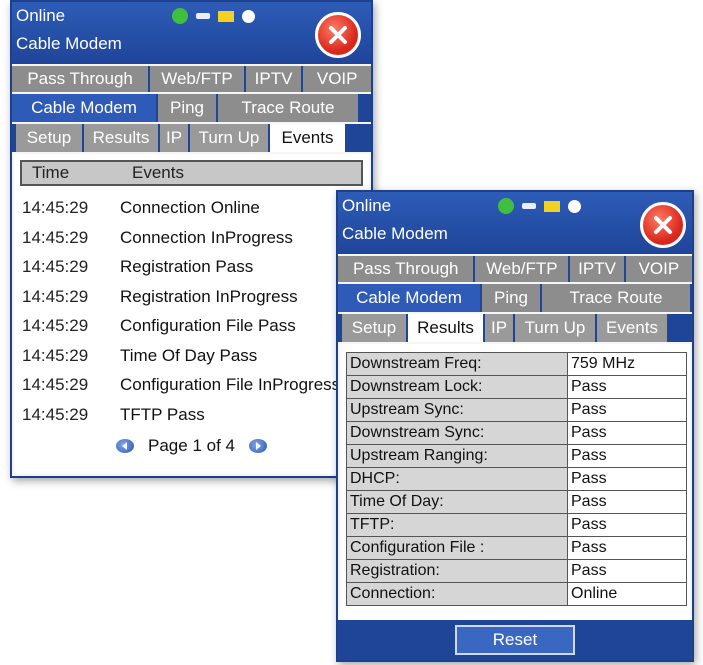 Image resolution: width=703 pixels, height=665 pixels. What do you see at coordinates (209, 296) in the screenshot?
I see `event-text: Registration InProgress` at bounding box center [209, 296].